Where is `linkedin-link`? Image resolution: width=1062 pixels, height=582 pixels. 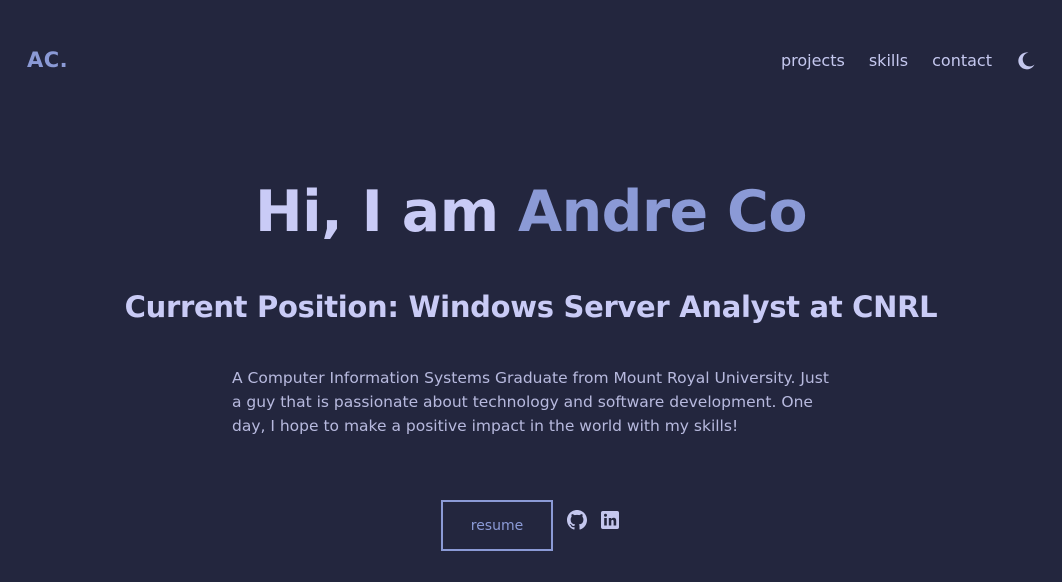
linkedin-link is located at coordinates (610, 520).